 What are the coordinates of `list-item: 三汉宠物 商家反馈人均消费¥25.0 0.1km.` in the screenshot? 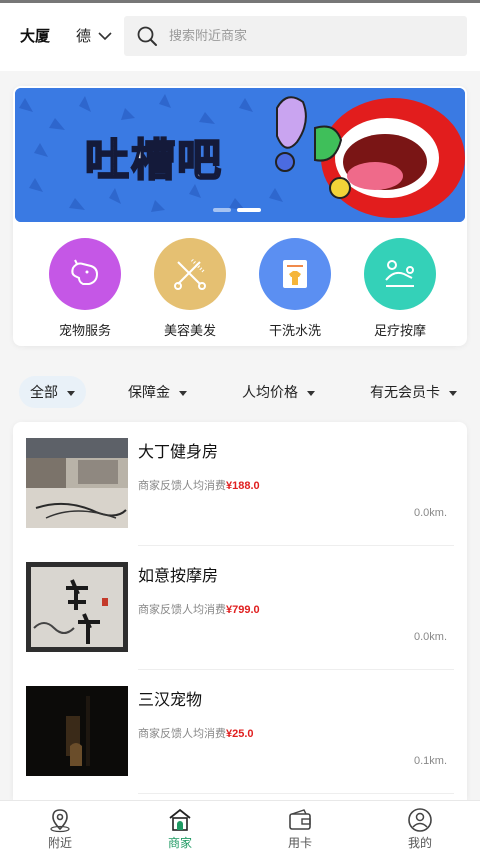 It's located at (240, 732).